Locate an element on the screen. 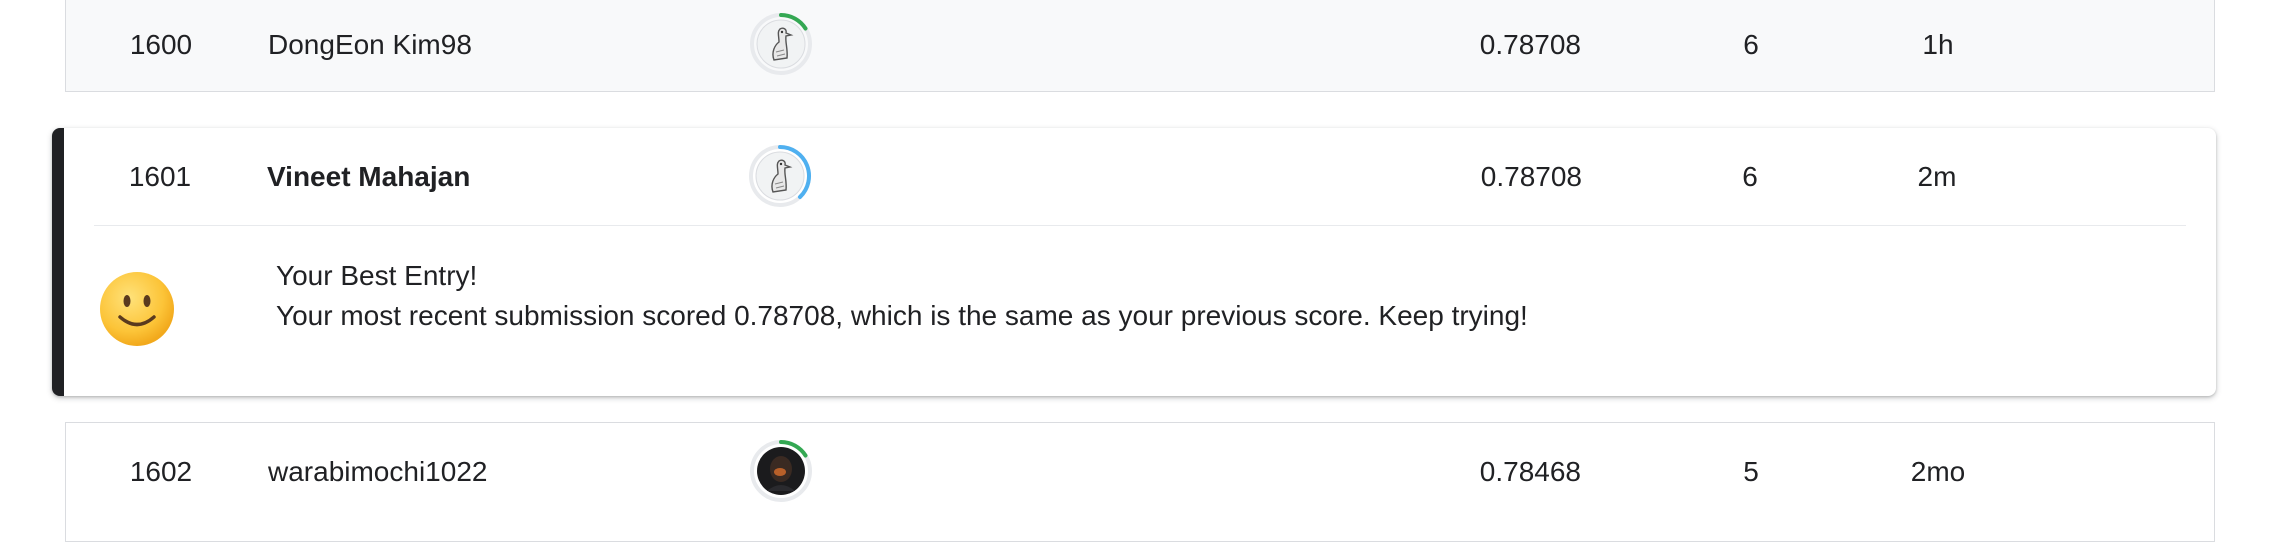 Image resolution: width=2278 pixels, height=542 pixels. divider is located at coordinates (1140, 225).